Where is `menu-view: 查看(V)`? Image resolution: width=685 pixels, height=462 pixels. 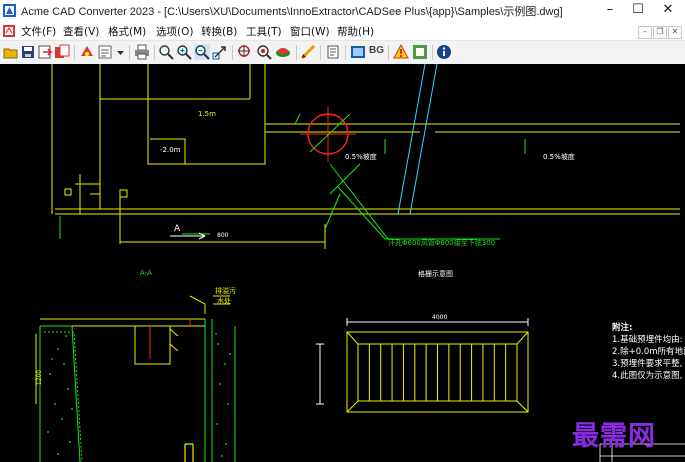 menu-view: 查看(V) is located at coordinates (81, 31).